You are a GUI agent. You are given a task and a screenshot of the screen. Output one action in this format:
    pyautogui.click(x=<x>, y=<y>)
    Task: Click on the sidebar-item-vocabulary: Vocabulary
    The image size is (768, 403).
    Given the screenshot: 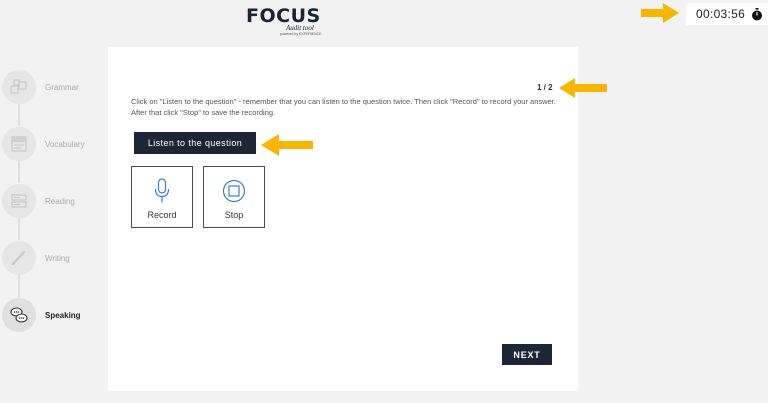 What is the action you would take?
    pyautogui.click(x=52, y=144)
    